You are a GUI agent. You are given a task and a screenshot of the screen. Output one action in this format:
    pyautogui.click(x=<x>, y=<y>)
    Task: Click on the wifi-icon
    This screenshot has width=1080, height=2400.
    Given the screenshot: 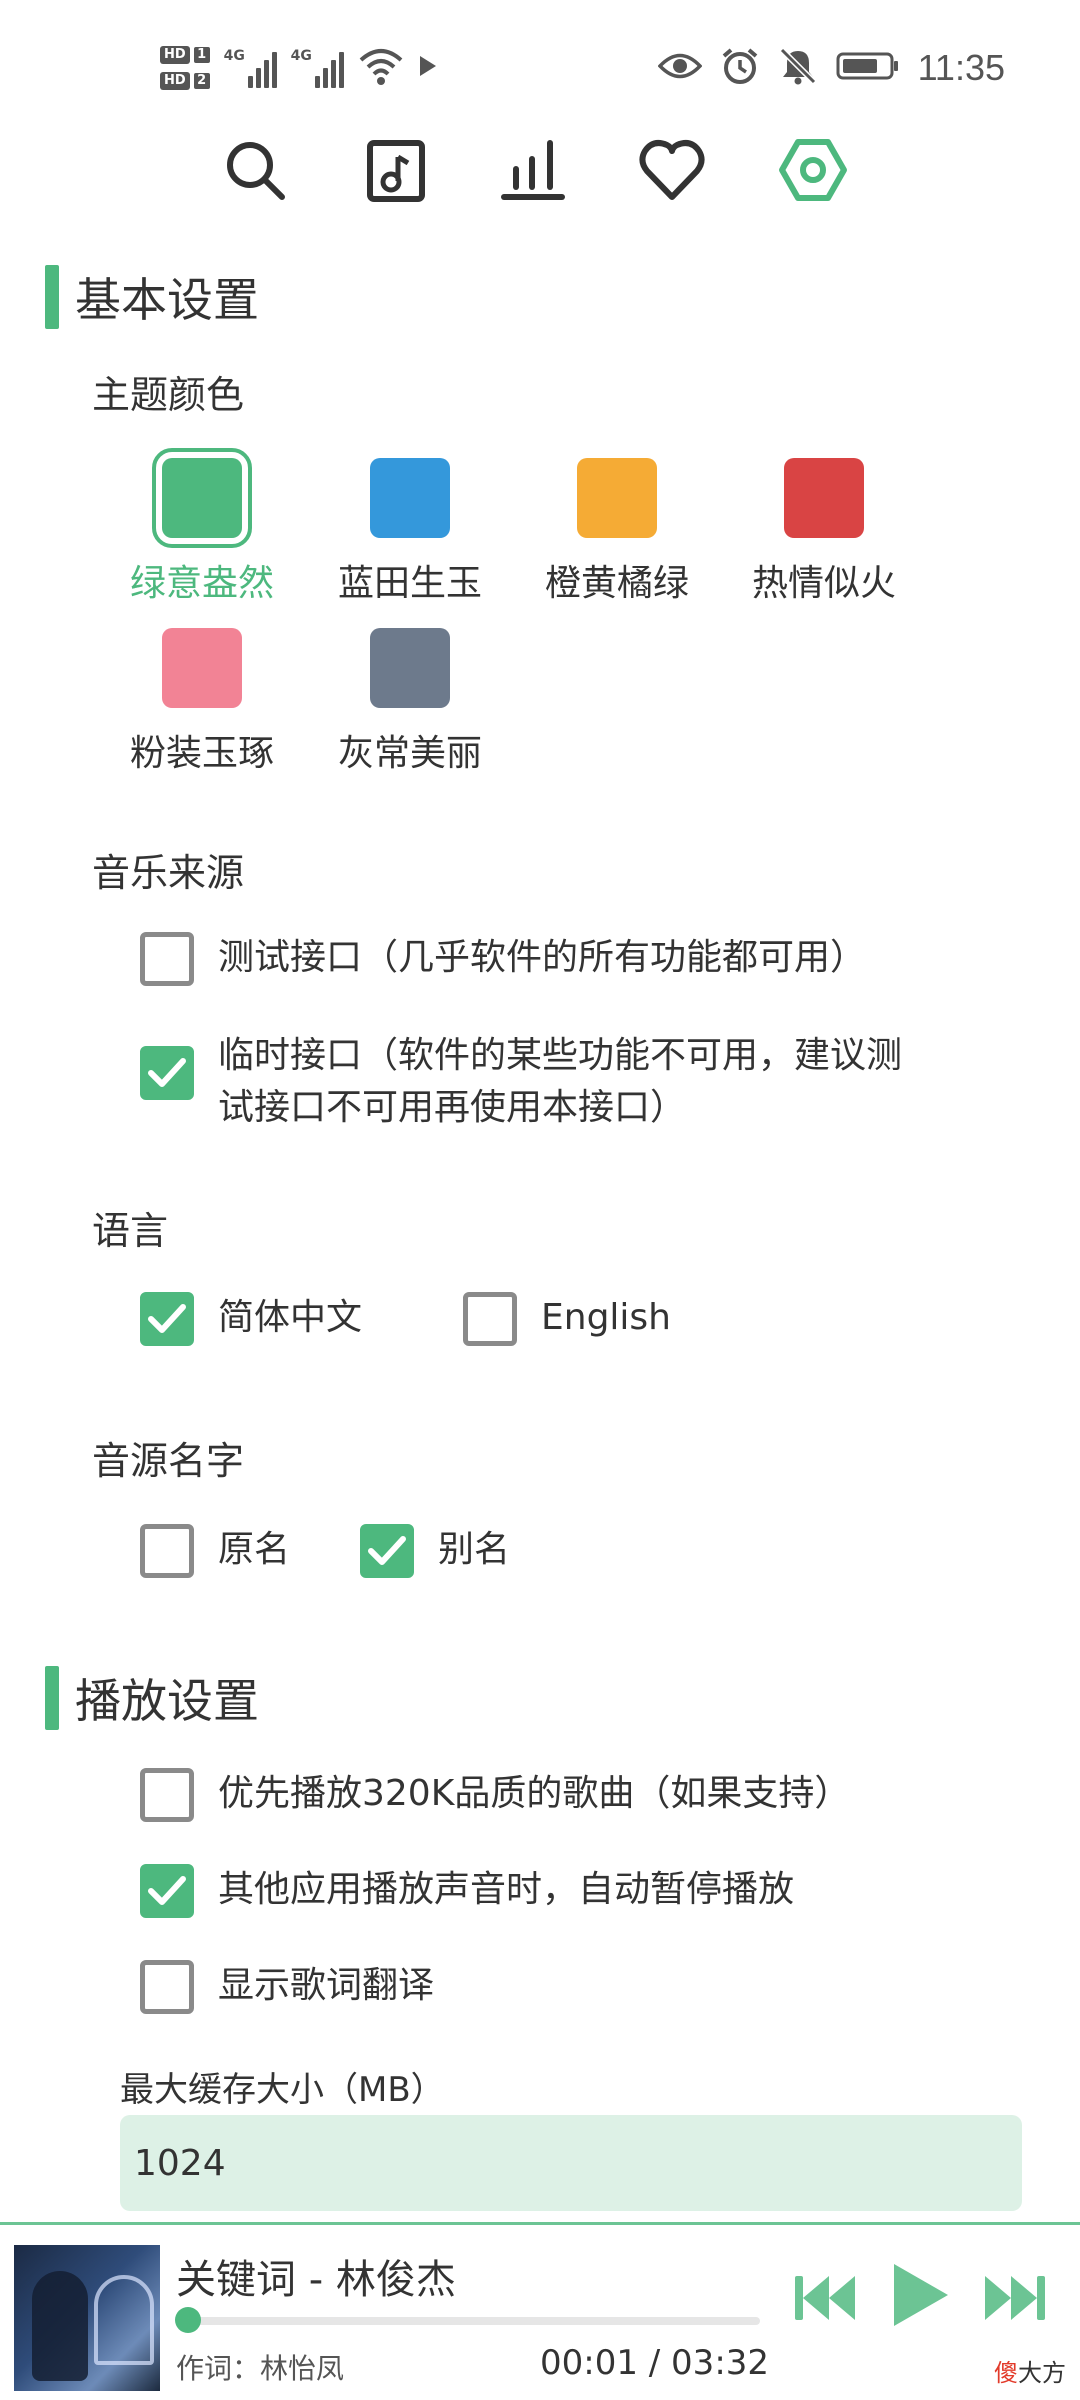 What is the action you would take?
    pyautogui.click(x=381, y=68)
    